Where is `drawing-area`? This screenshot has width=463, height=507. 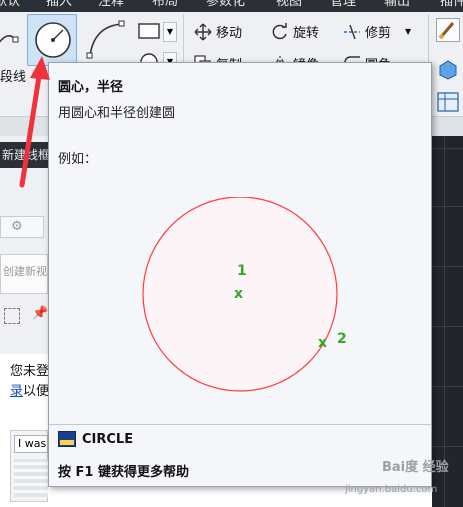
drawing-area is located at coordinates (447, 321).